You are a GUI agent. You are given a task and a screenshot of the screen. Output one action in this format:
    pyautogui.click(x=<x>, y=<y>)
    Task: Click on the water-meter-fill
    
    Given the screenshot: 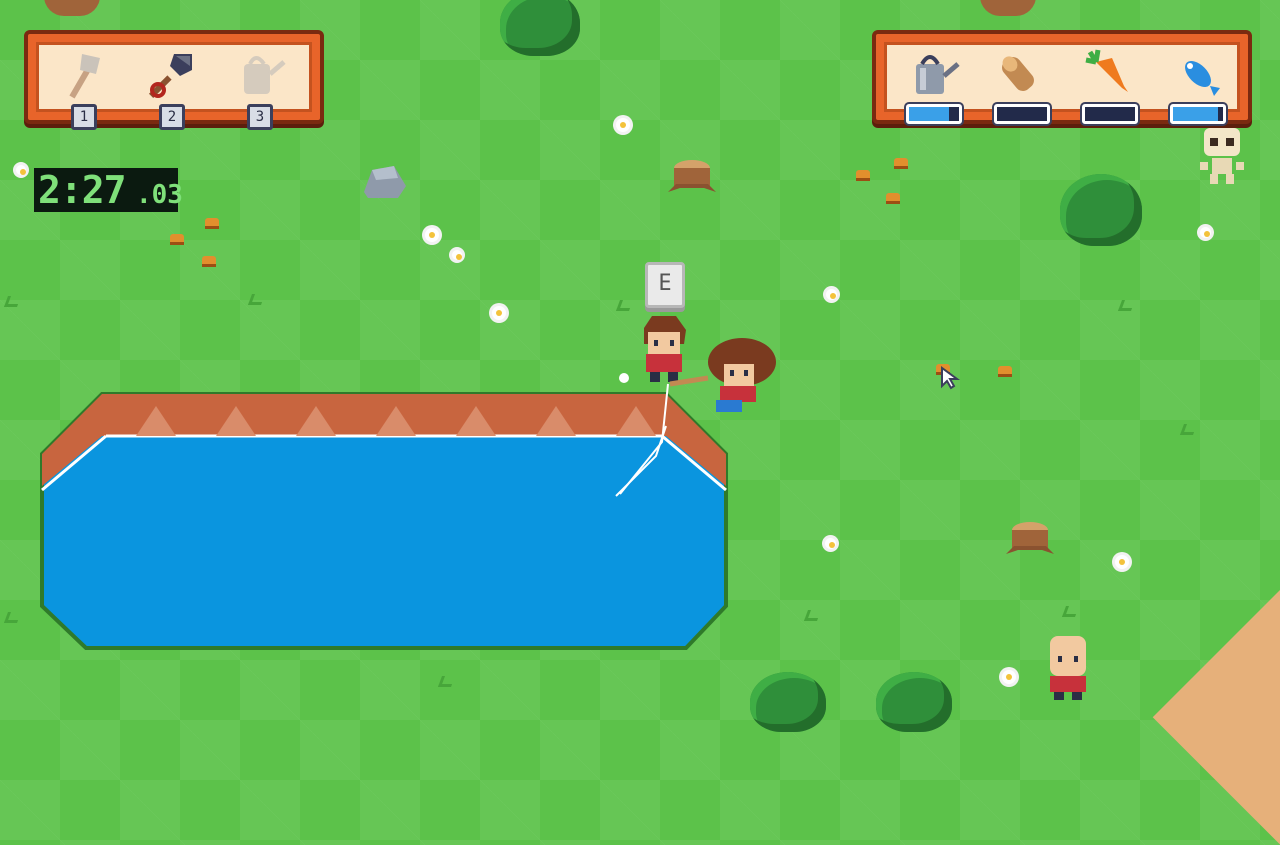 What is the action you would take?
    pyautogui.click(x=929, y=114)
    